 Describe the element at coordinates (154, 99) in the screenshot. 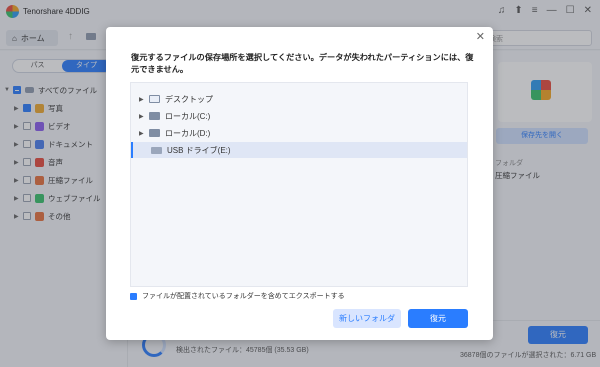

I see `desktop-icon` at that location.